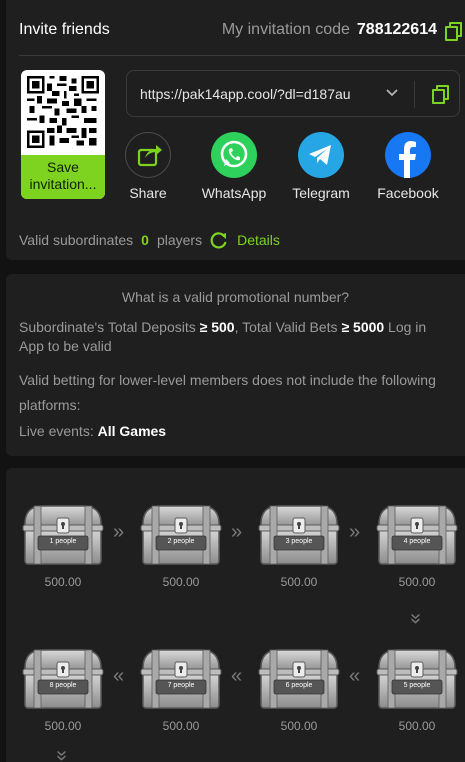 This screenshot has width=465, height=762. What do you see at coordinates (132, 431) in the screenshot?
I see `rule-value: All Games` at bounding box center [132, 431].